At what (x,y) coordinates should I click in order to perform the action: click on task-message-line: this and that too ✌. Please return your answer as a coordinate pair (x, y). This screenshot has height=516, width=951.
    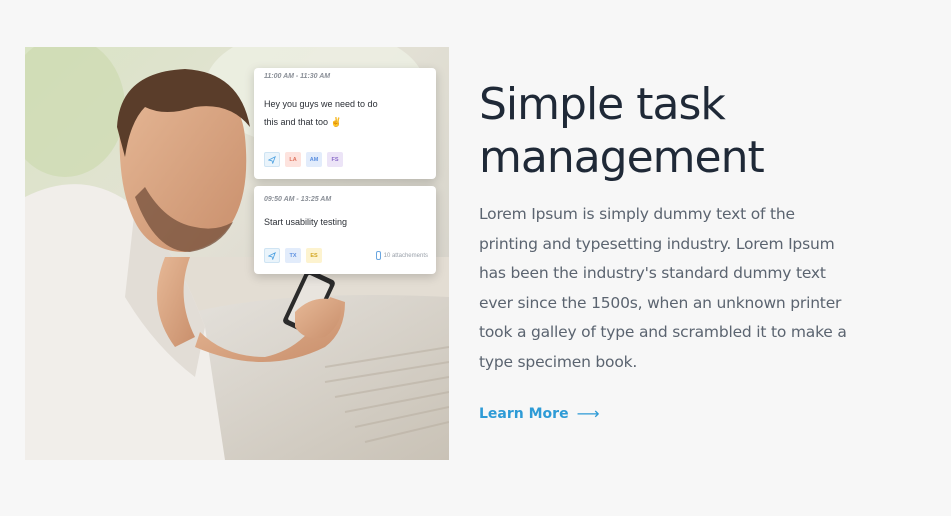
    Looking at the image, I should click on (303, 122).